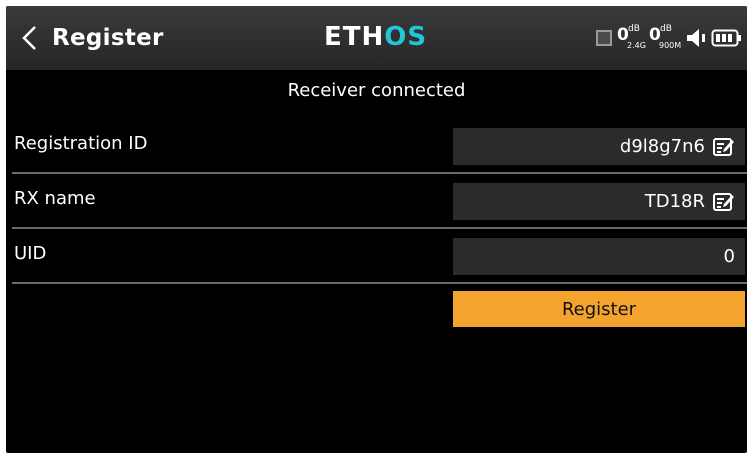 The height and width of the screenshot is (459, 753). I want to click on registration-id-label: Registration ID, so click(81, 143).